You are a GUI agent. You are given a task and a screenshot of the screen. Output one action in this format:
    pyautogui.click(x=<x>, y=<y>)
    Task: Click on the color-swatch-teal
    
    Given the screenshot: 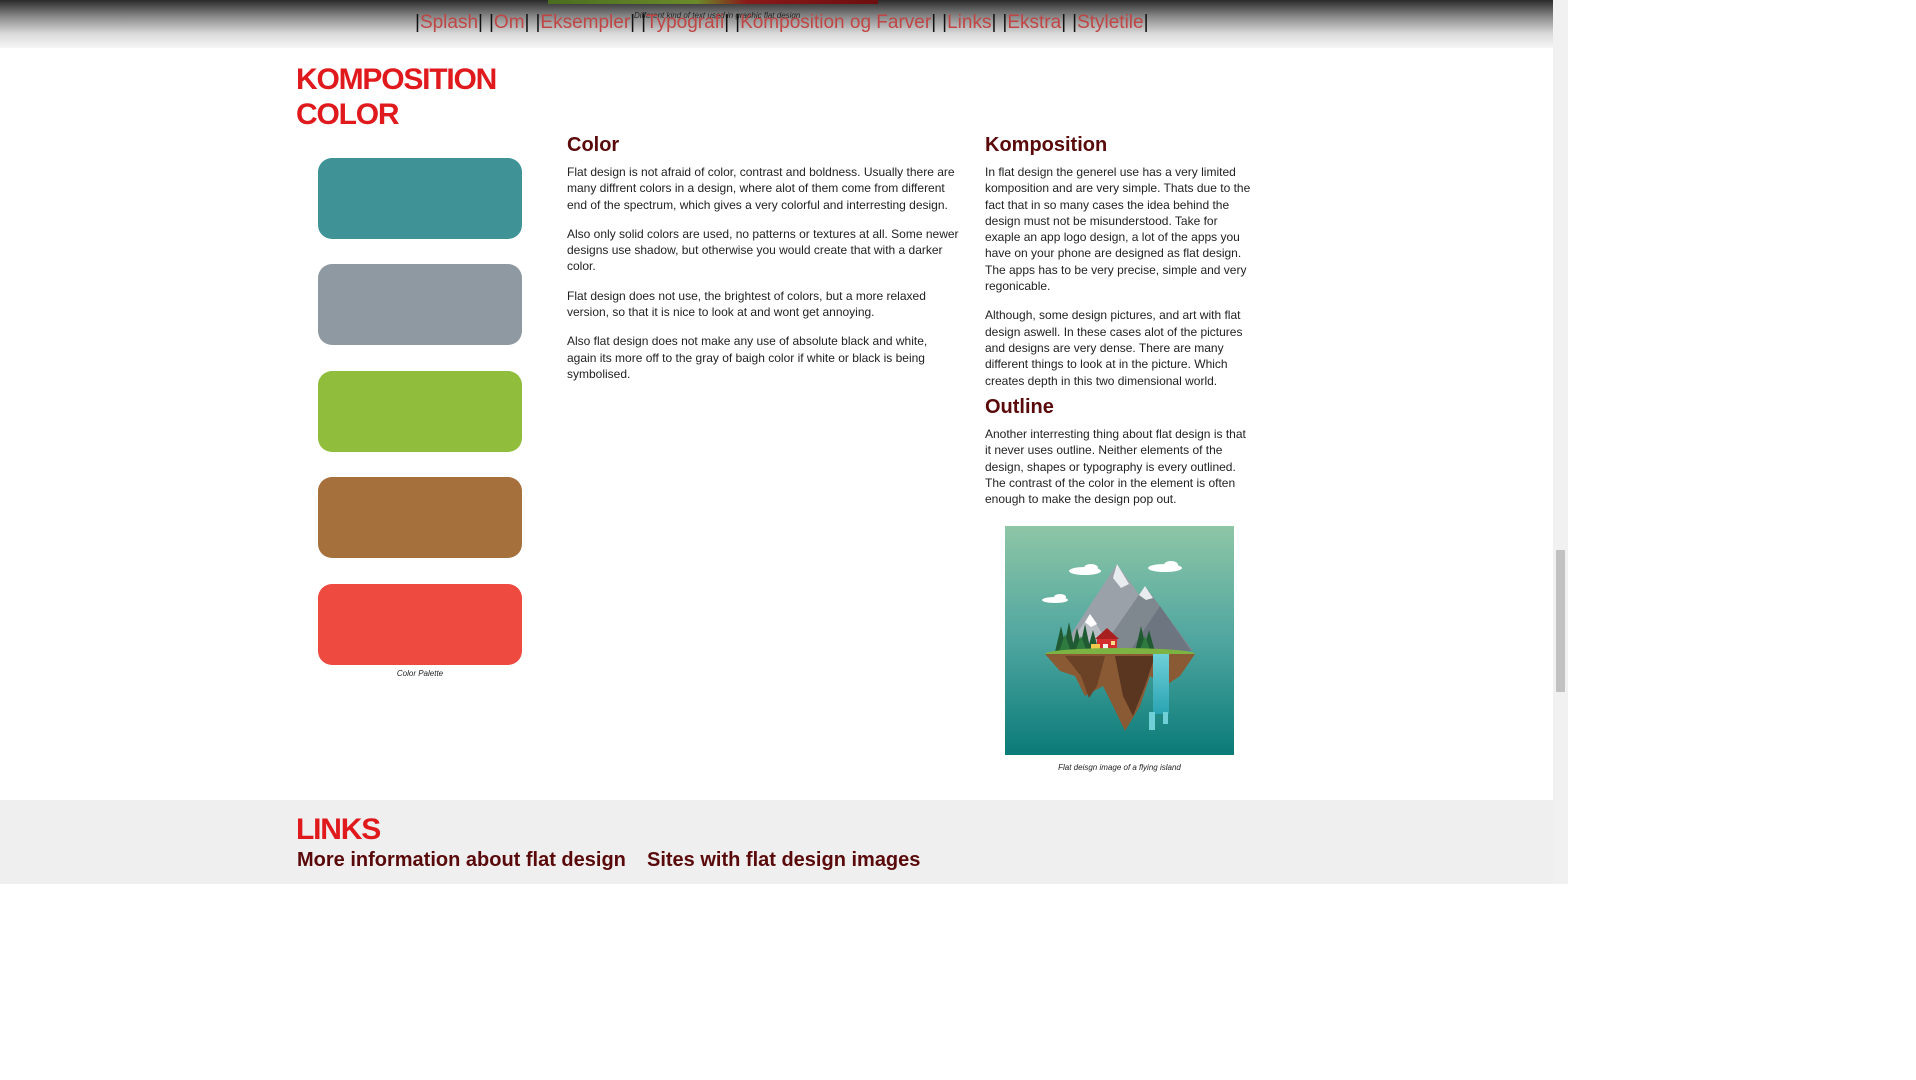 What is the action you would take?
    pyautogui.click(x=420, y=198)
    